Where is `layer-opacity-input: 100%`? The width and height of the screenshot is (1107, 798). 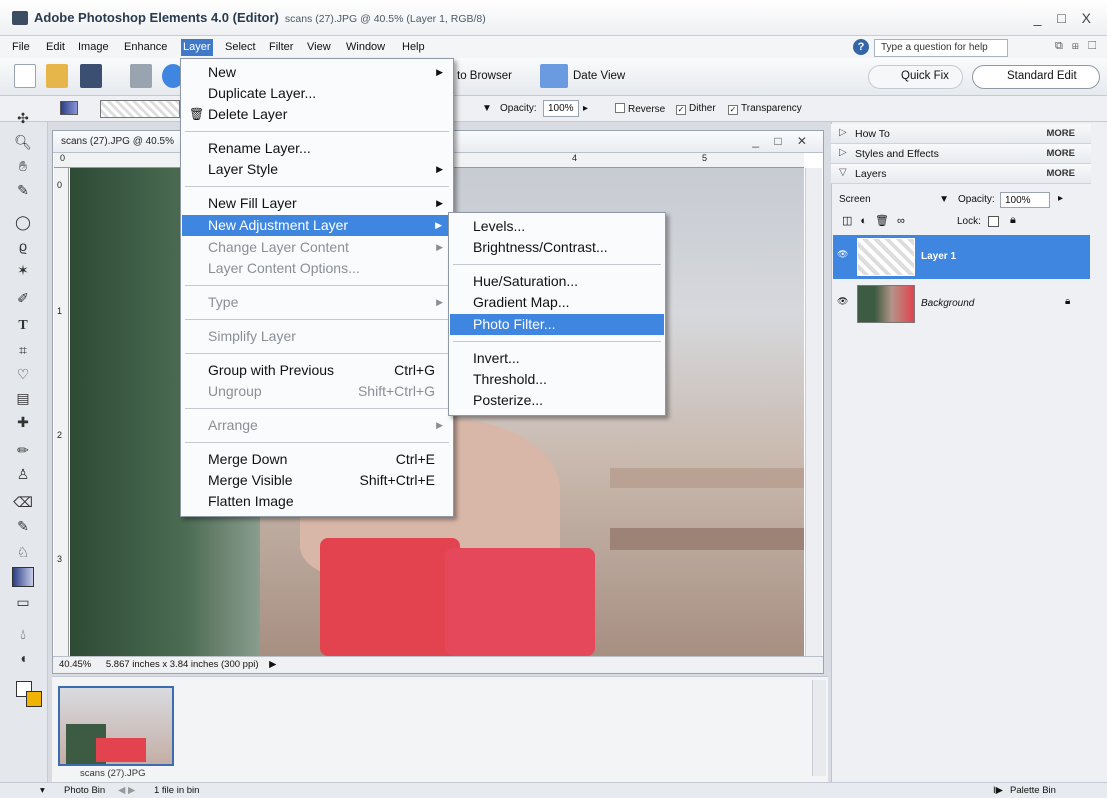
layer-opacity-input: 100% is located at coordinates (1025, 200).